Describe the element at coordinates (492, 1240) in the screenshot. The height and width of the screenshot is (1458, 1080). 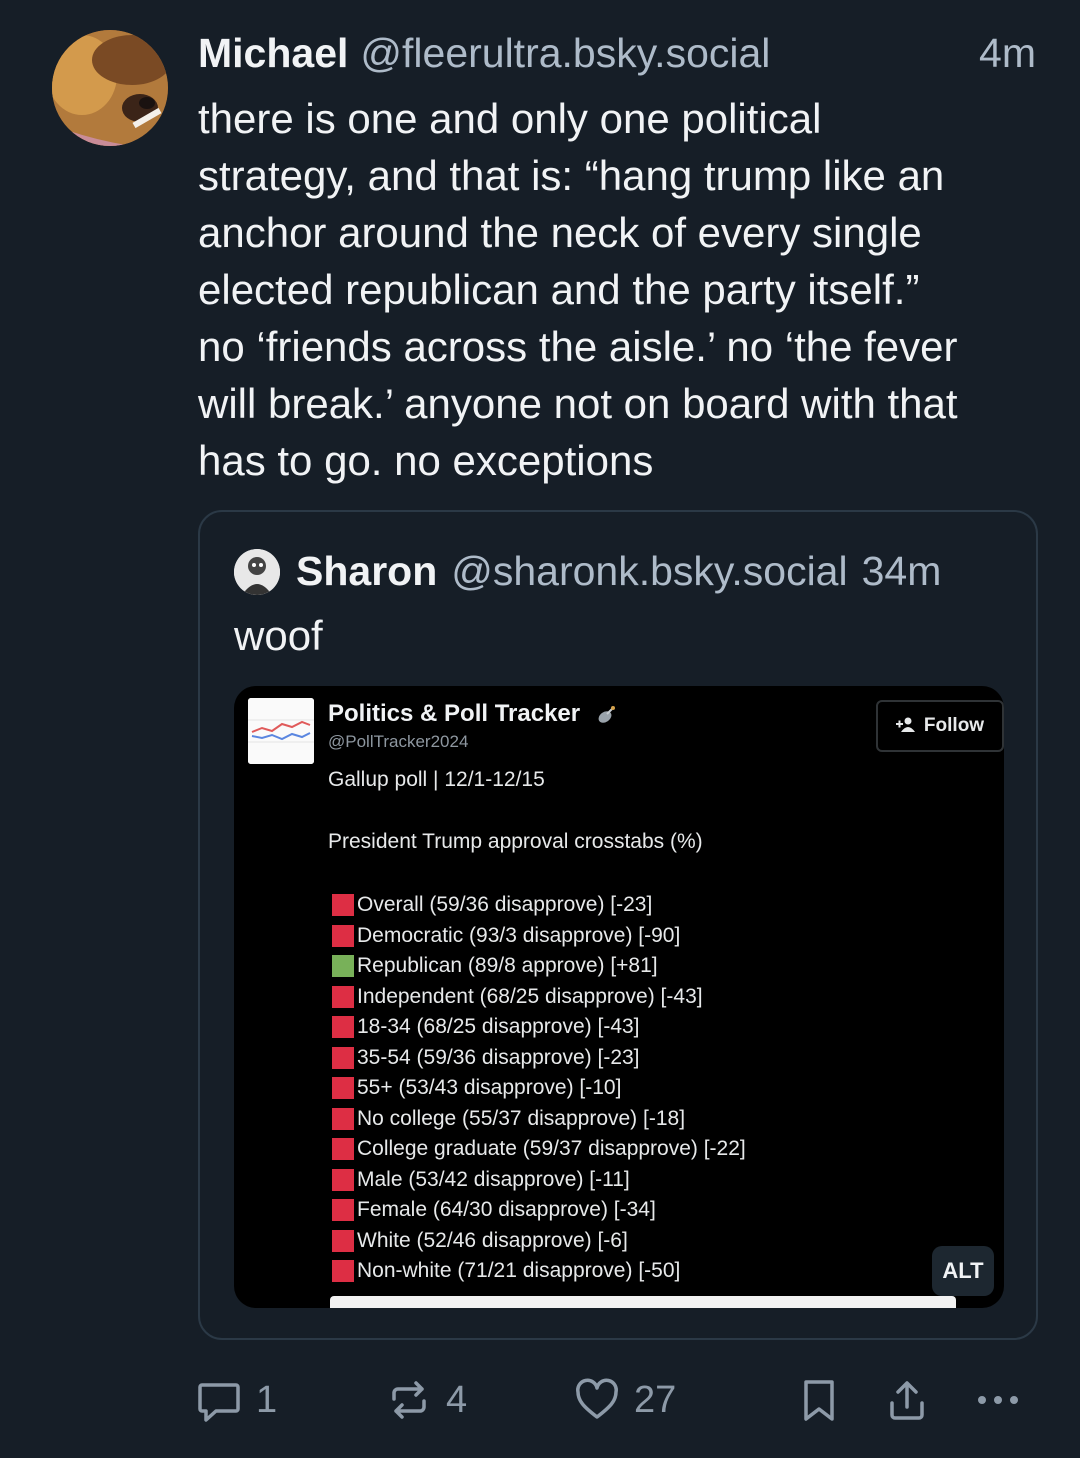
I see `crosstab-row-text: White (52/46 disapprove) [-6]` at that location.